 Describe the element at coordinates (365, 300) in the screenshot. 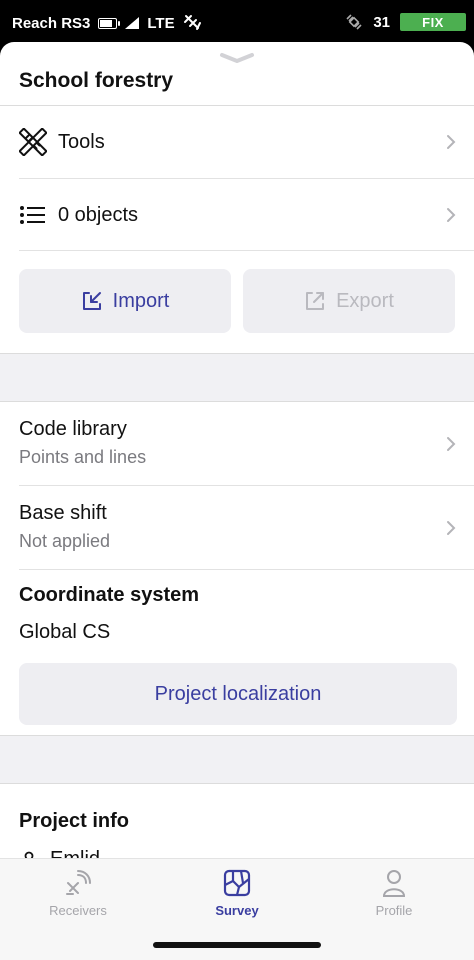

I see `export-label: Export` at that location.